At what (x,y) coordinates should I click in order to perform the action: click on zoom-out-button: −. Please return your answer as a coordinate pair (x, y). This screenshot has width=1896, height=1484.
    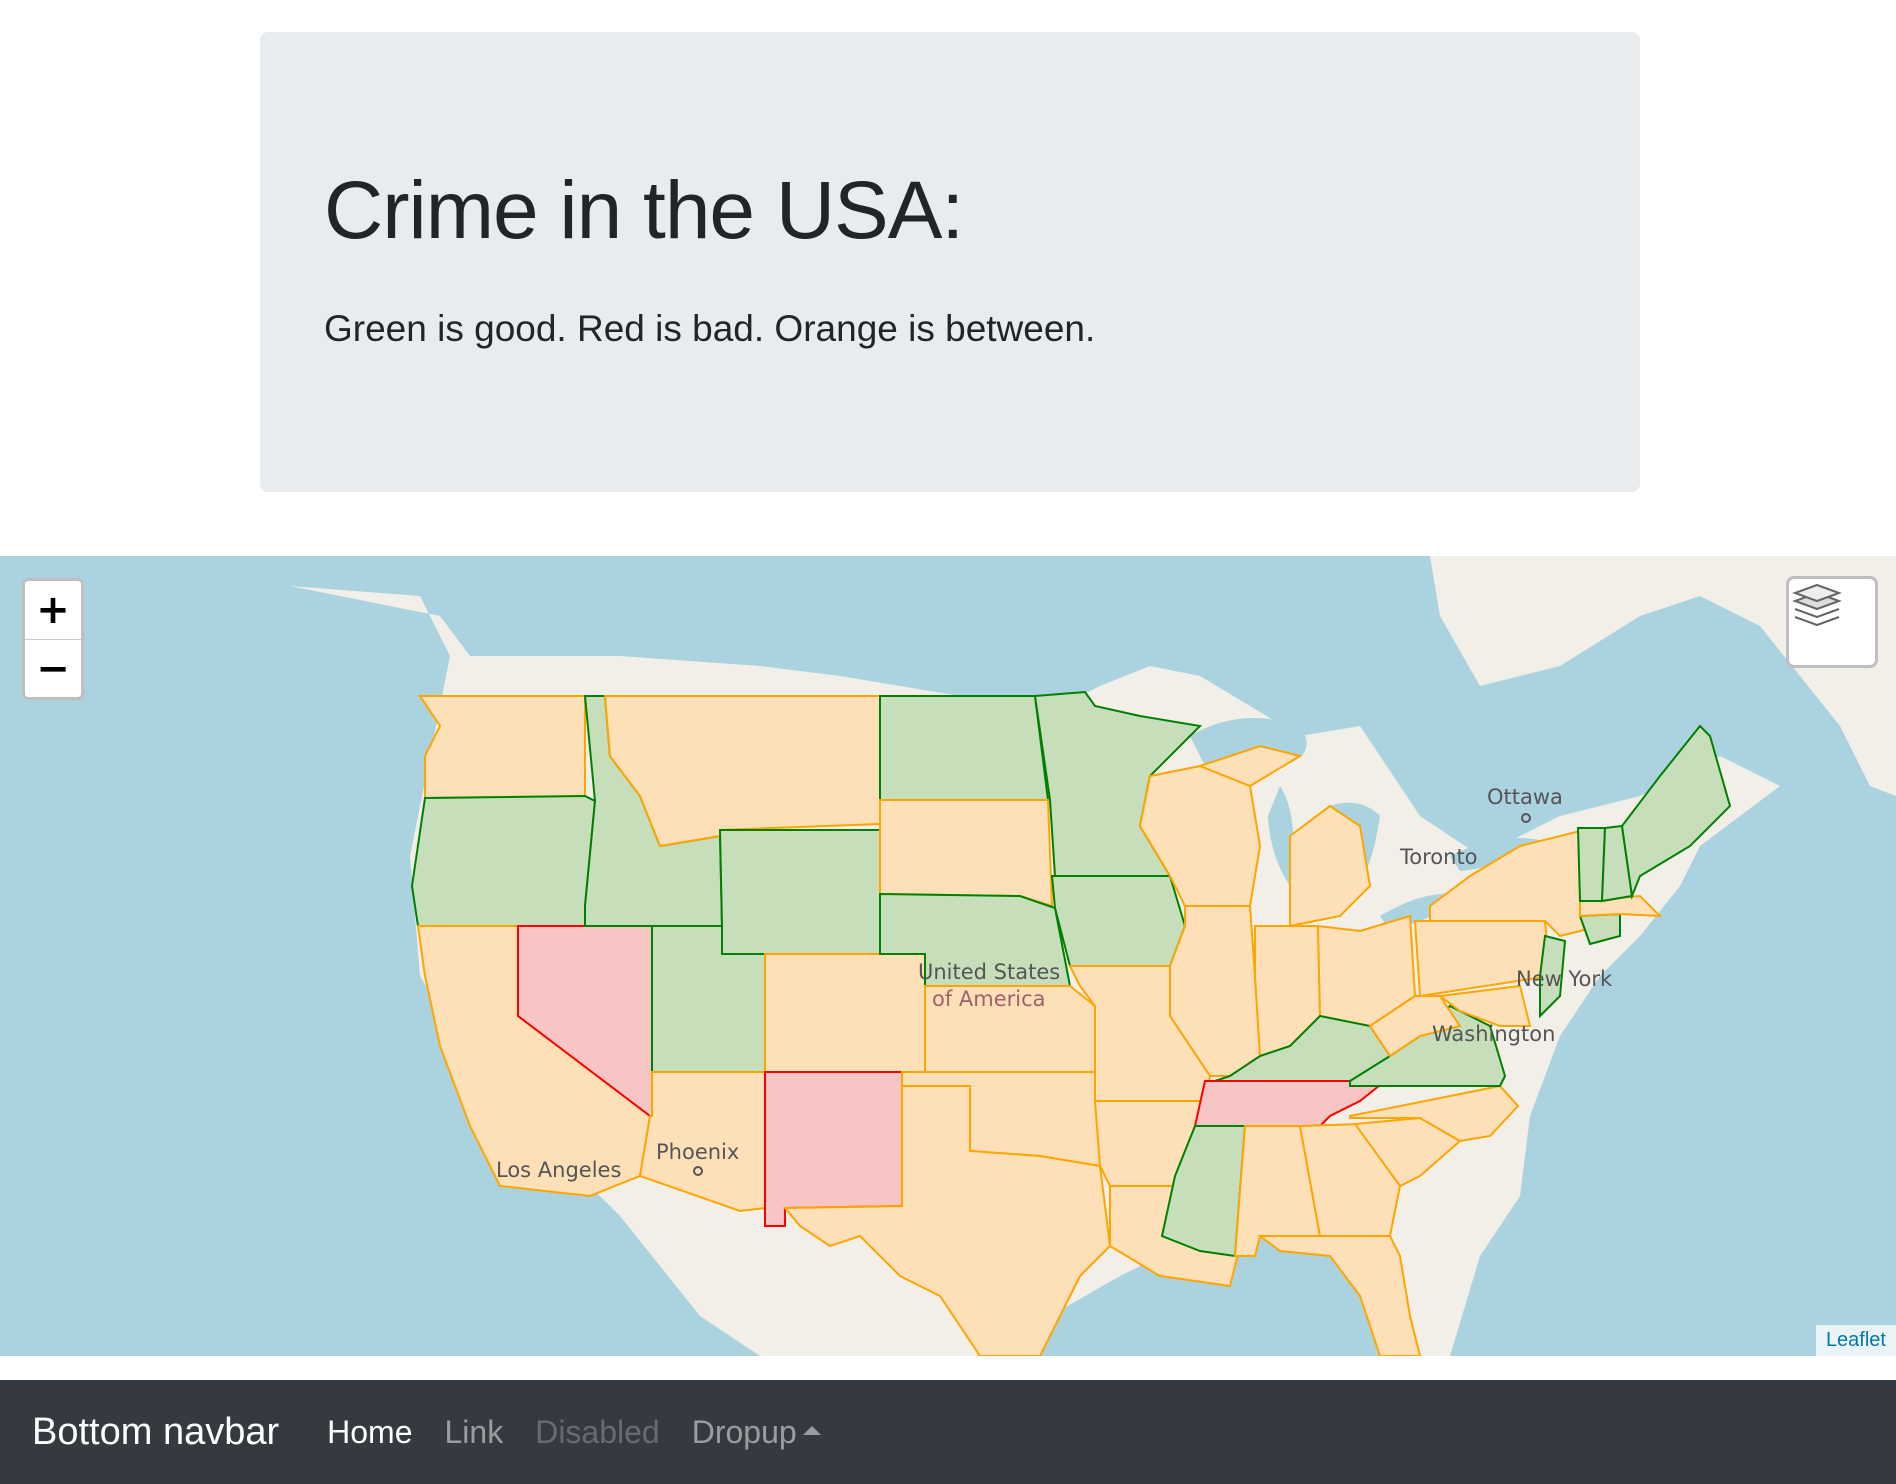
    Looking at the image, I should click on (53, 668).